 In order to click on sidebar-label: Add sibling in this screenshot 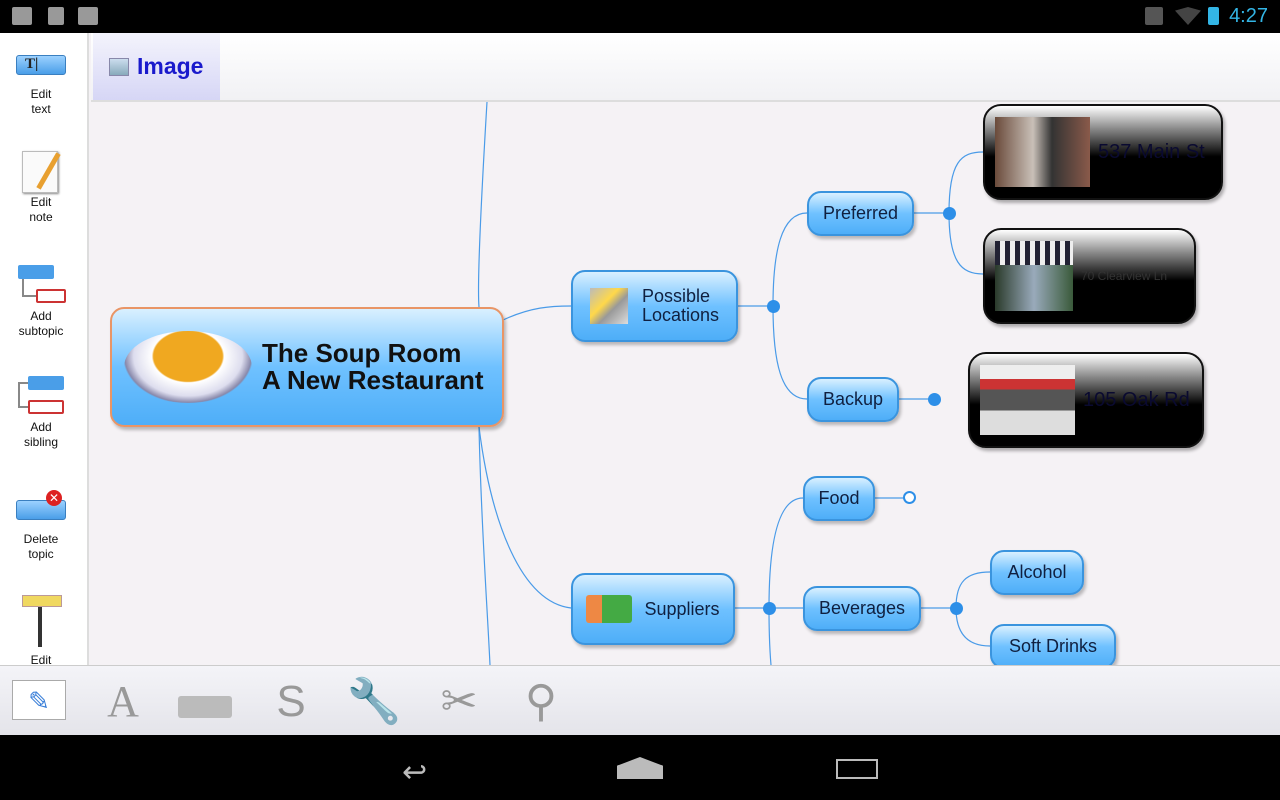, I will do `click(41, 434)`.